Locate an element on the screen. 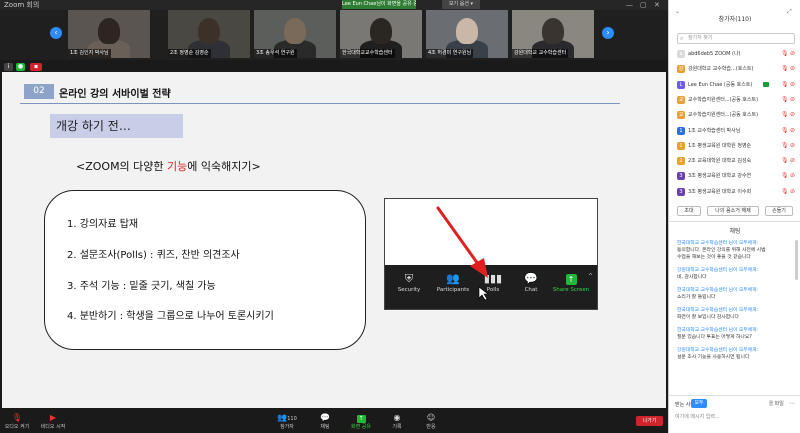  unmute-label: 오디오 켜기 is located at coordinates (17, 427).